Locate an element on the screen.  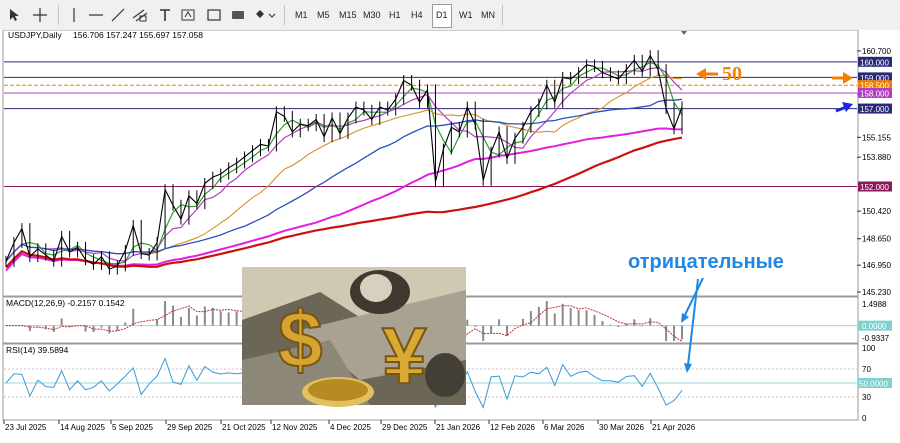
rsi-tick-2: 50.0000 is located at coordinates (873, 384).